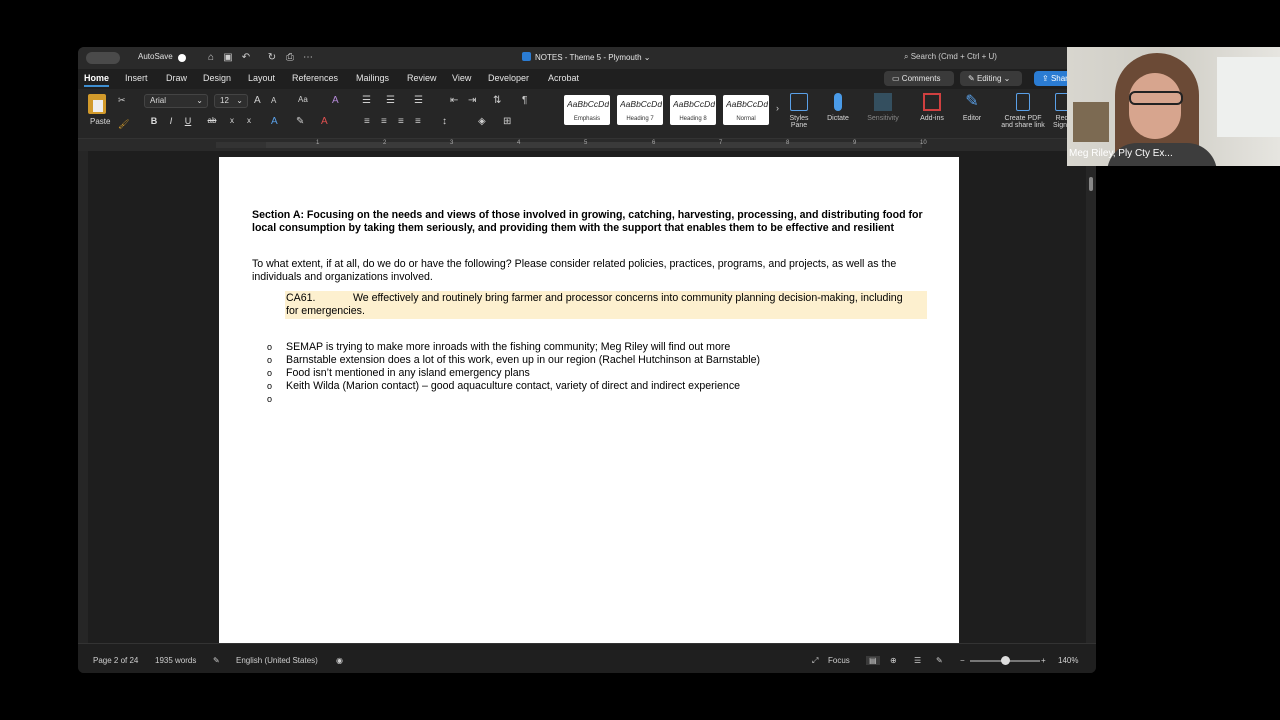  What do you see at coordinates (175, 660) in the screenshot?
I see `word-count: 1935 words` at bounding box center [175, 660].